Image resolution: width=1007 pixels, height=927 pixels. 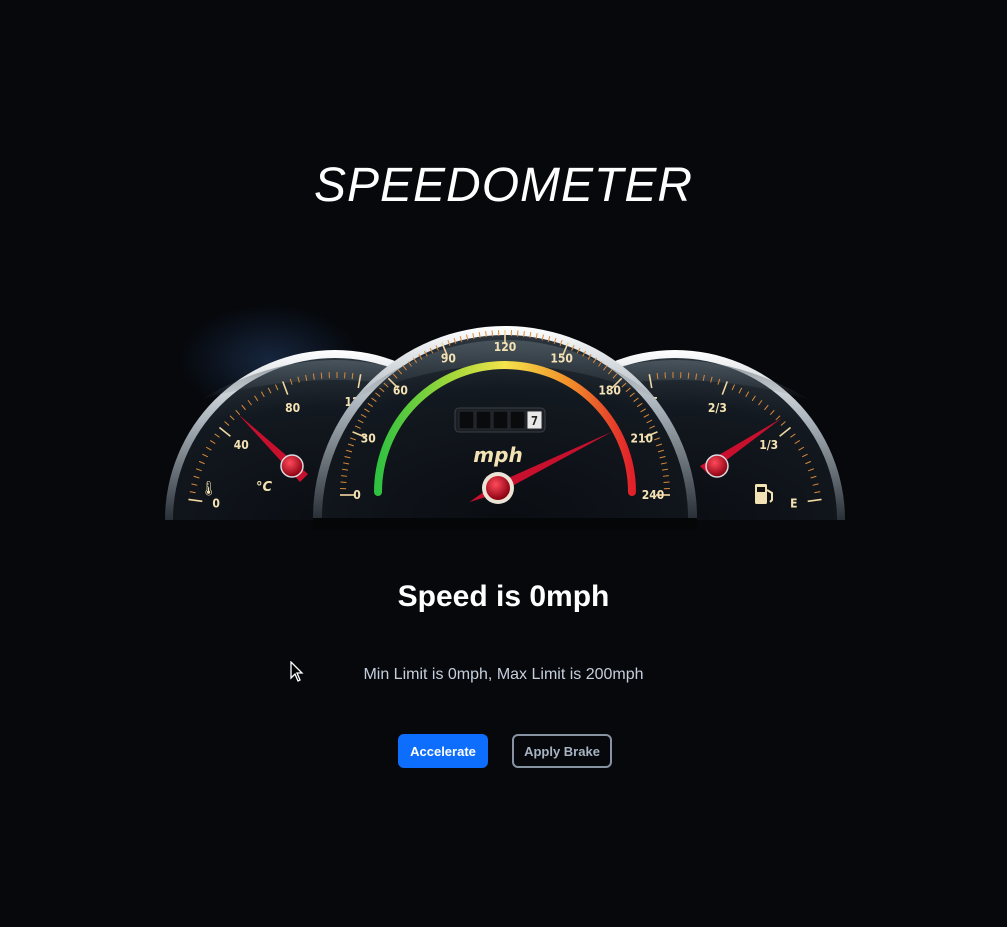 I want to click on fuel-tick-label: 2/3, so click(x=717, y=408).